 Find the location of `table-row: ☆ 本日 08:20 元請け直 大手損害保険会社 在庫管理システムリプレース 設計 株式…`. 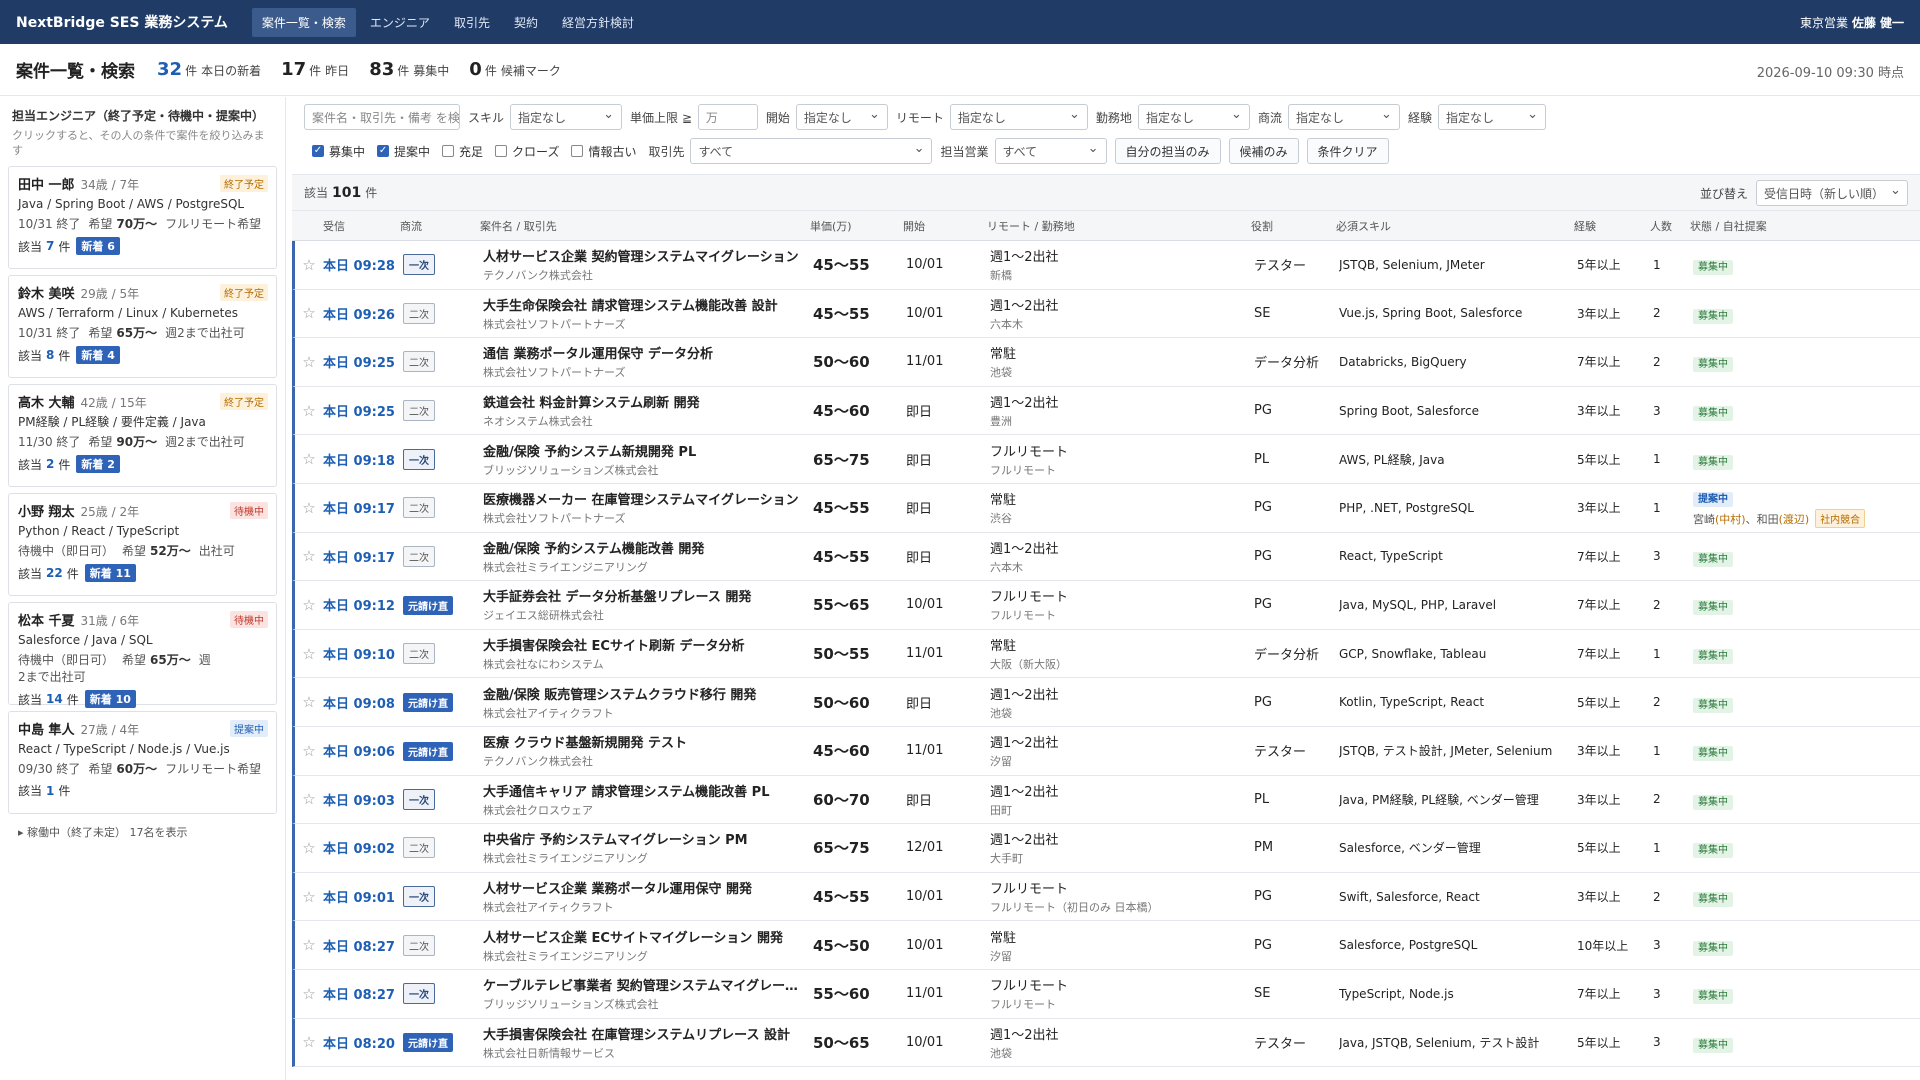

table-row: ☆ 本日 08:20 元請け直 大手損害保険会社 在庫管理システムリプレース 設計 株式… is located at coordinates (1106, 1043).